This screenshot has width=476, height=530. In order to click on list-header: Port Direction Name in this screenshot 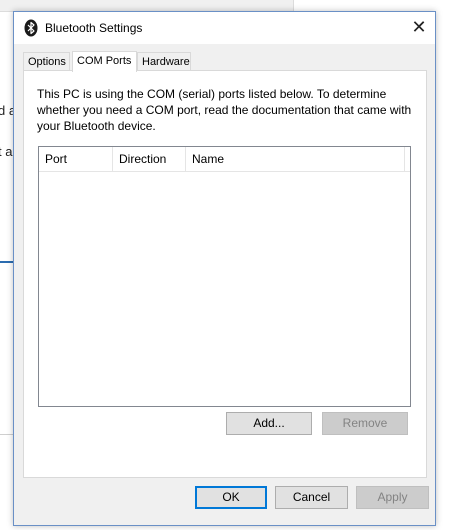, I will do `click(224, 159)`.